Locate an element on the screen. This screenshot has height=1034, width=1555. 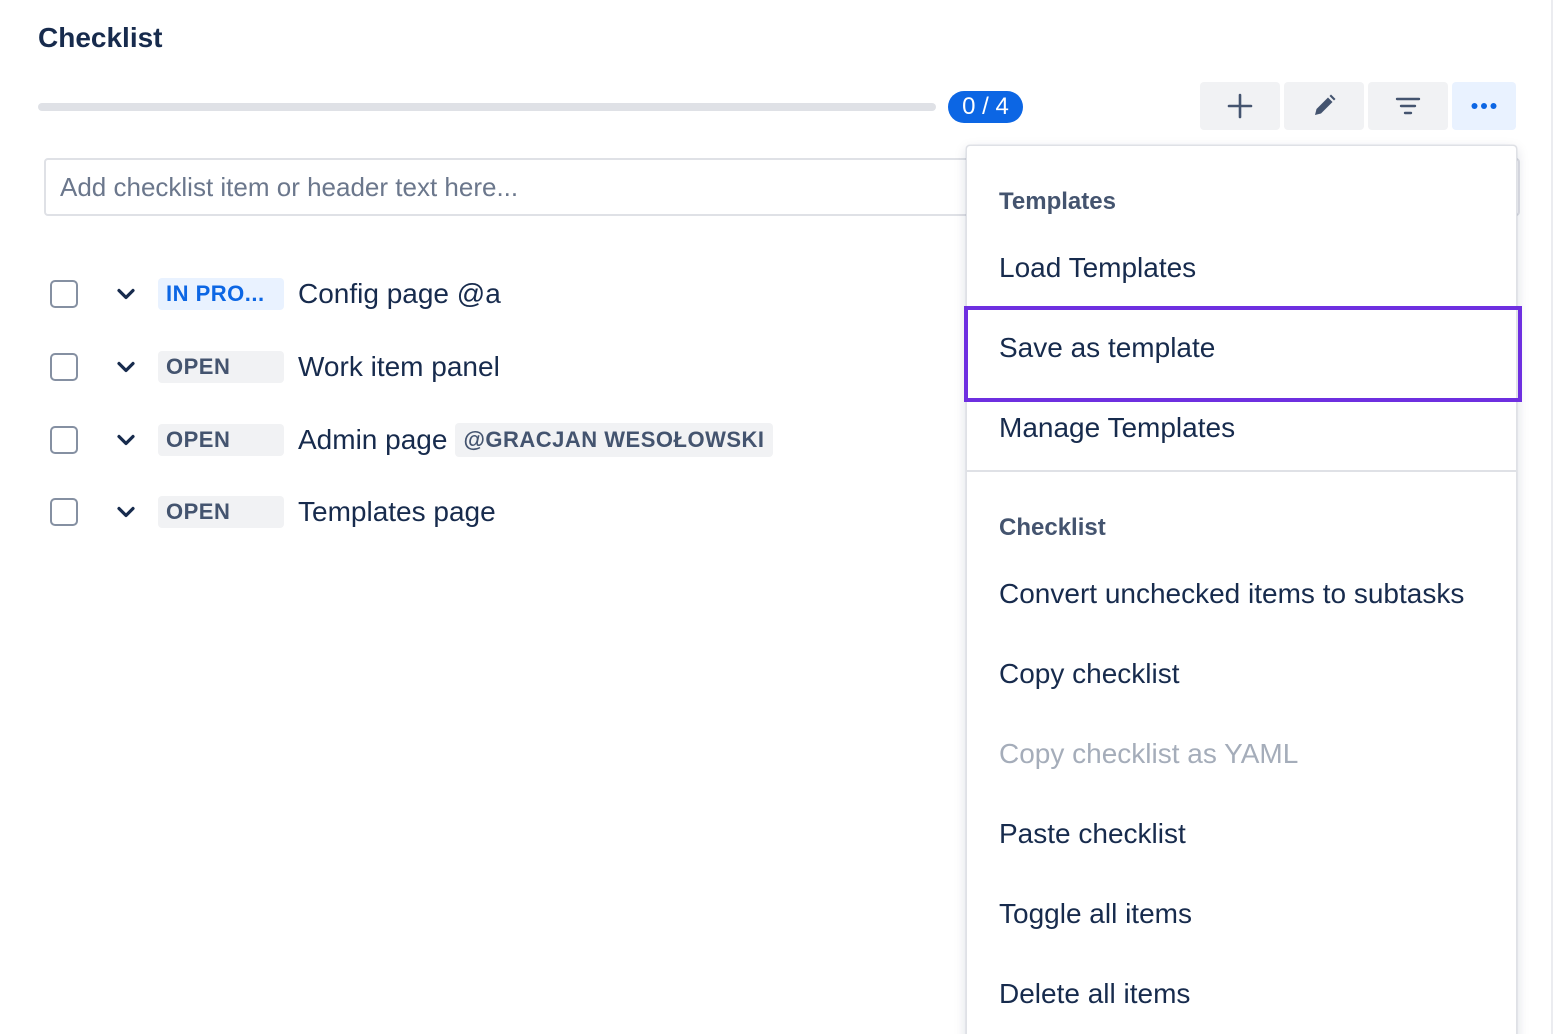
checklist-item: OPEN Templates page is located at coordinates (273, 512).